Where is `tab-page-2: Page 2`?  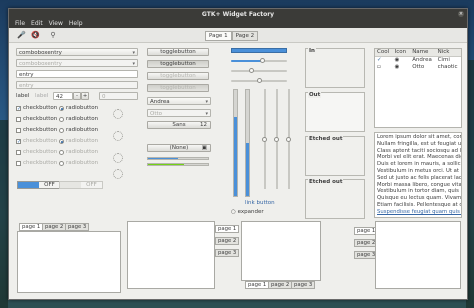
tab-page-2: Page 2 is located at coordinates (245, 36).